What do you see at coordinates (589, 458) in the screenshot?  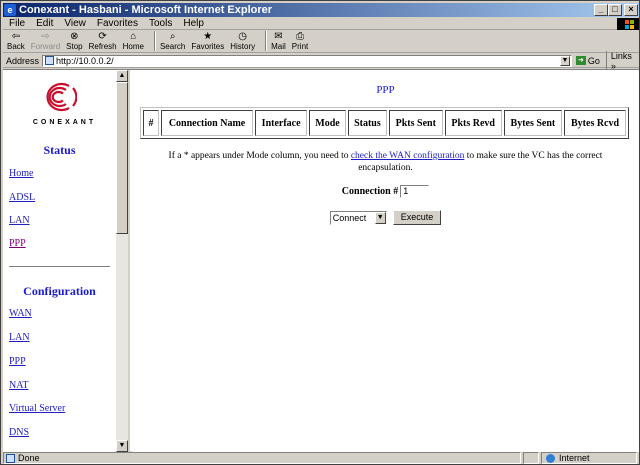 I see `security-zone-panel: Internet` at bounding box center [589, 458].